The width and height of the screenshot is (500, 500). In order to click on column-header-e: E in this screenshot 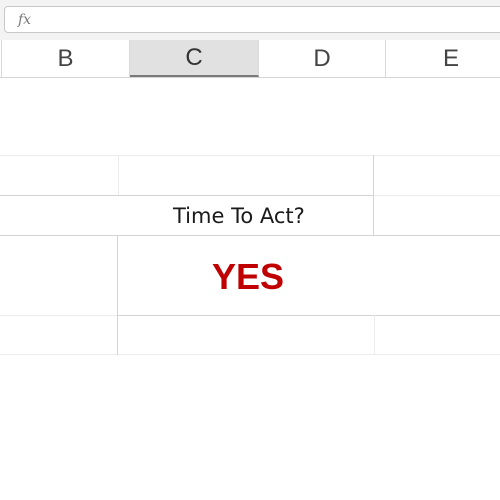, I will do `click(443, 58)`.